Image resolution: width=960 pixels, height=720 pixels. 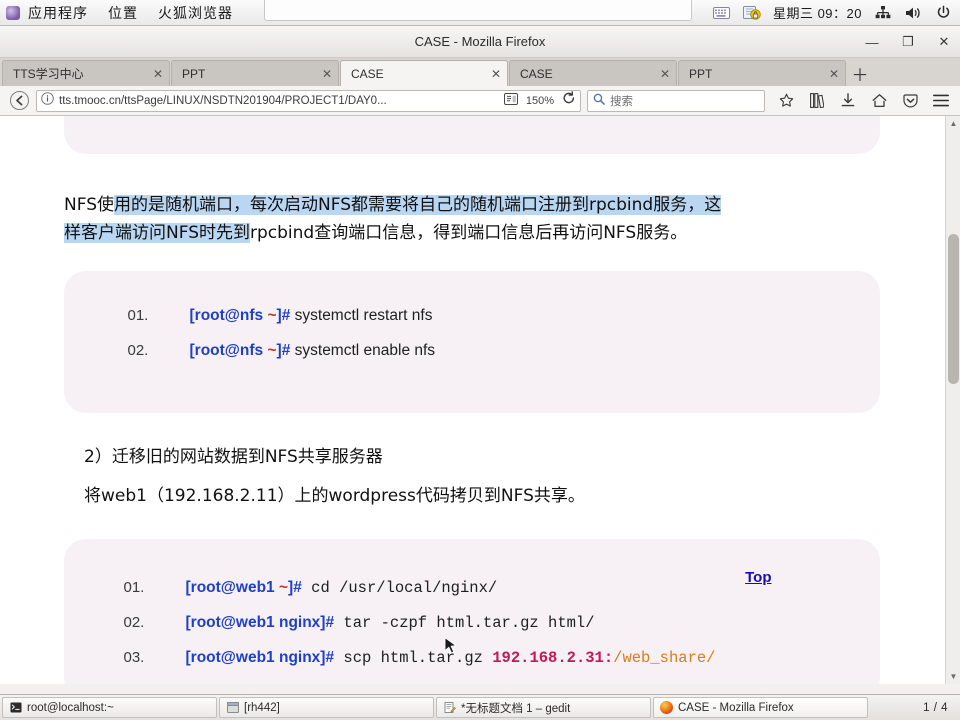 What do you see at coordinates (943, 13) in the screenshot?
I see `power-icon` at bounding box center [943, 13].